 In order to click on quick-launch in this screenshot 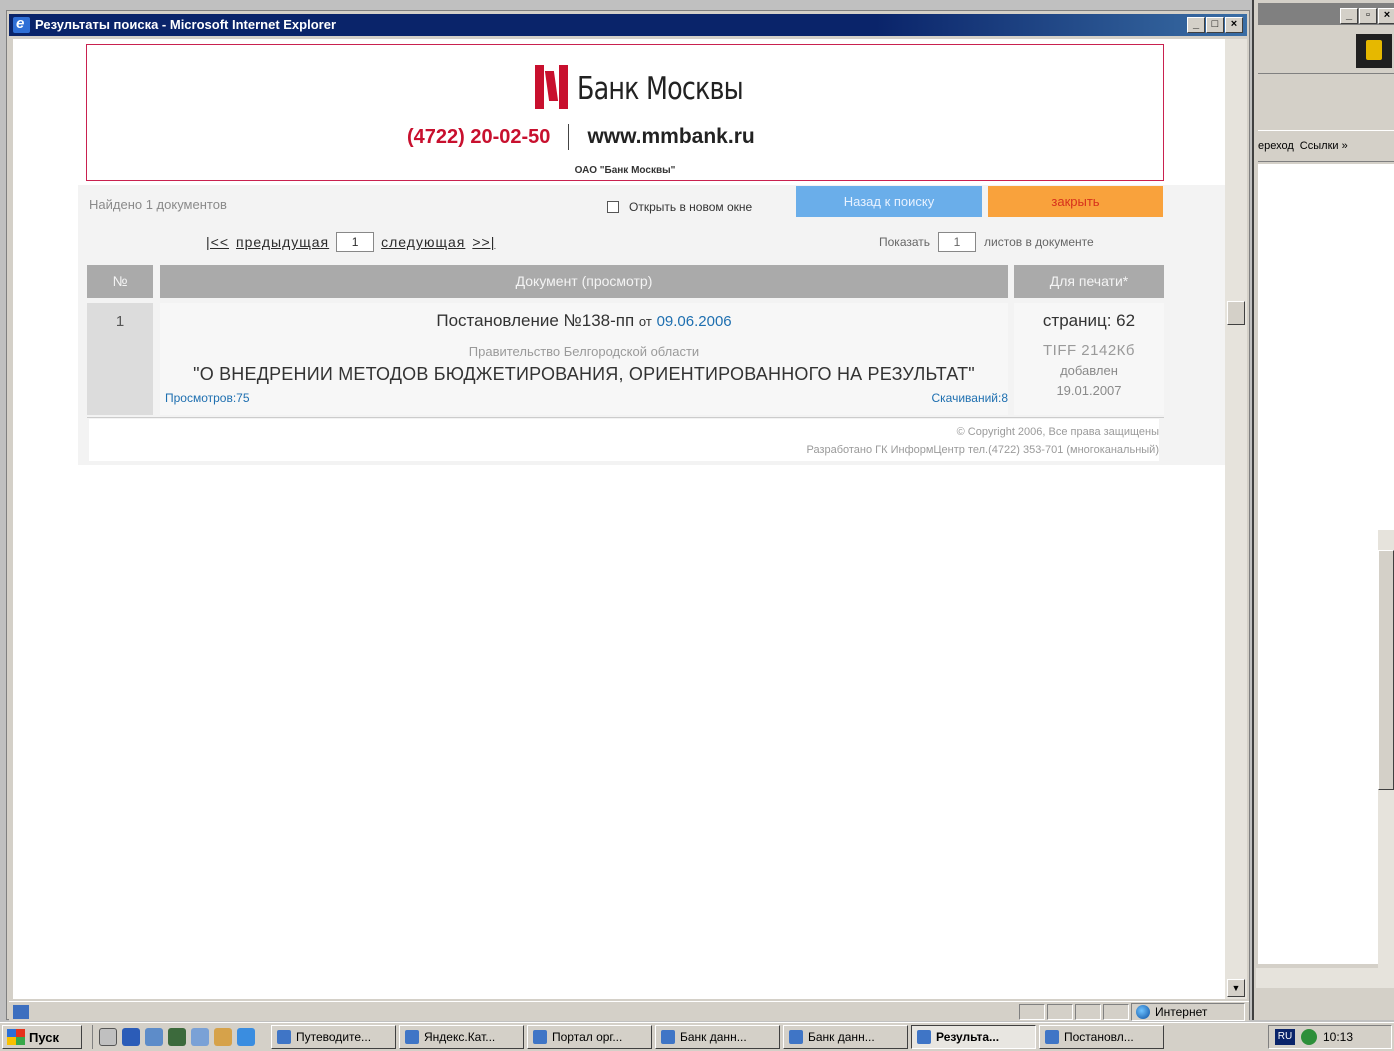, I will do `click(173, 1037)`.